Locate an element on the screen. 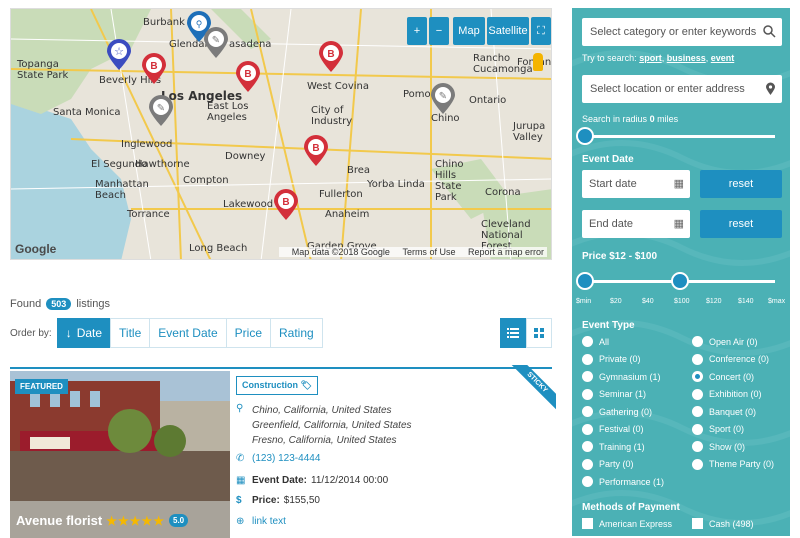  grid-view-button is located at coordinates (539, 333).